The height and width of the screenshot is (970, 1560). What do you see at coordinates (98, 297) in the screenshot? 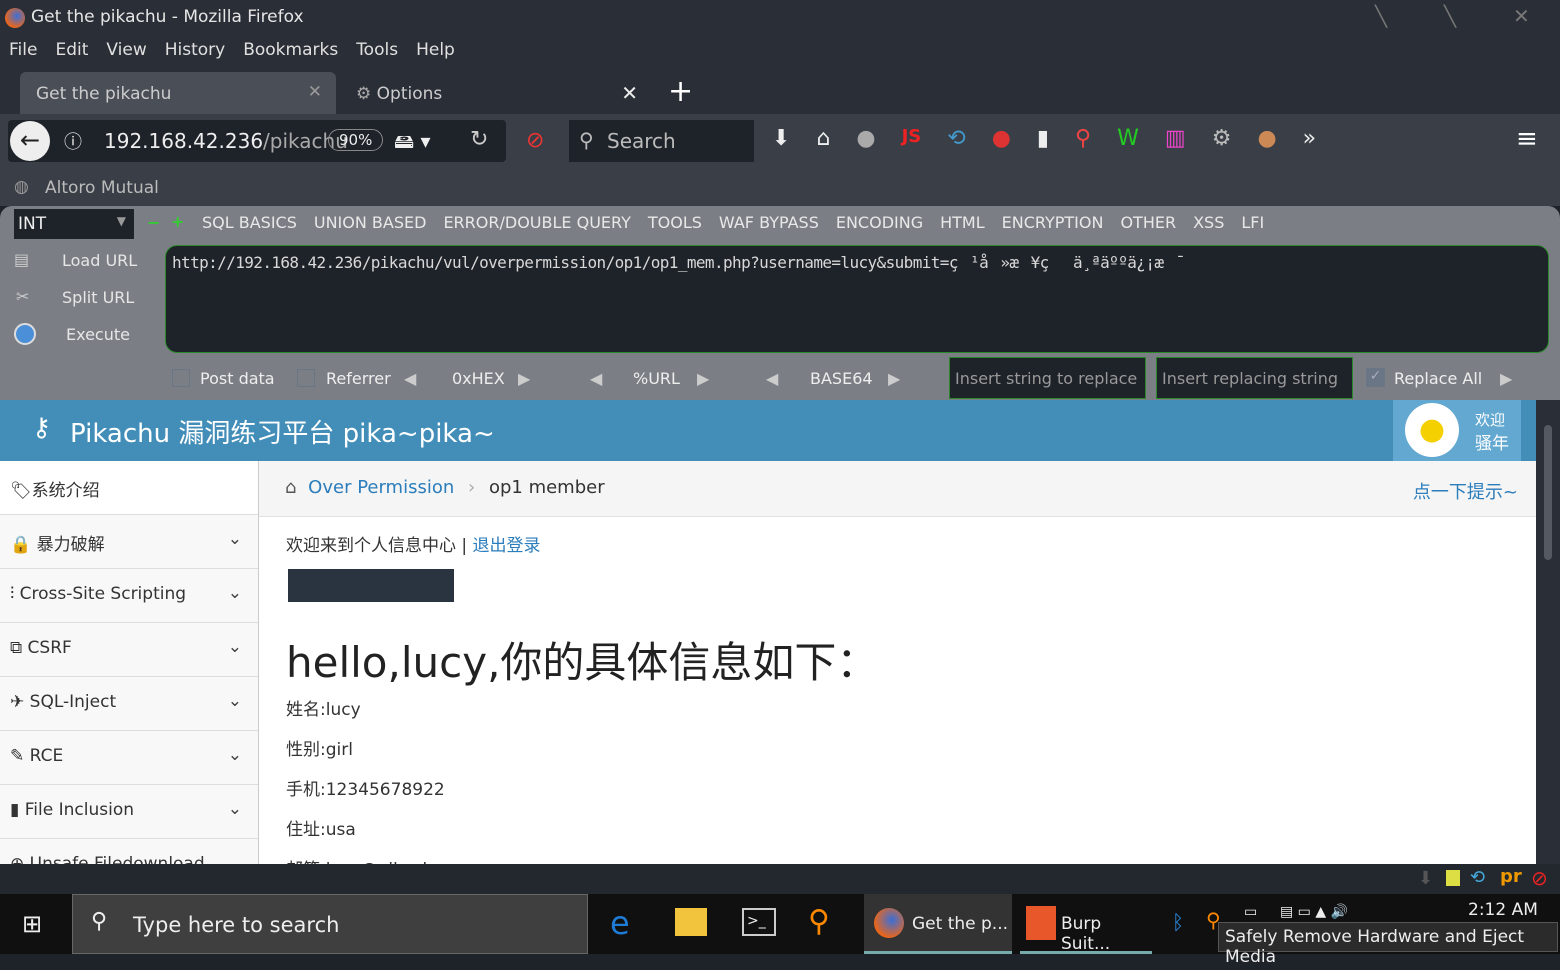
I see `split-url-button: Split URL` at bounding box center [98, 297].